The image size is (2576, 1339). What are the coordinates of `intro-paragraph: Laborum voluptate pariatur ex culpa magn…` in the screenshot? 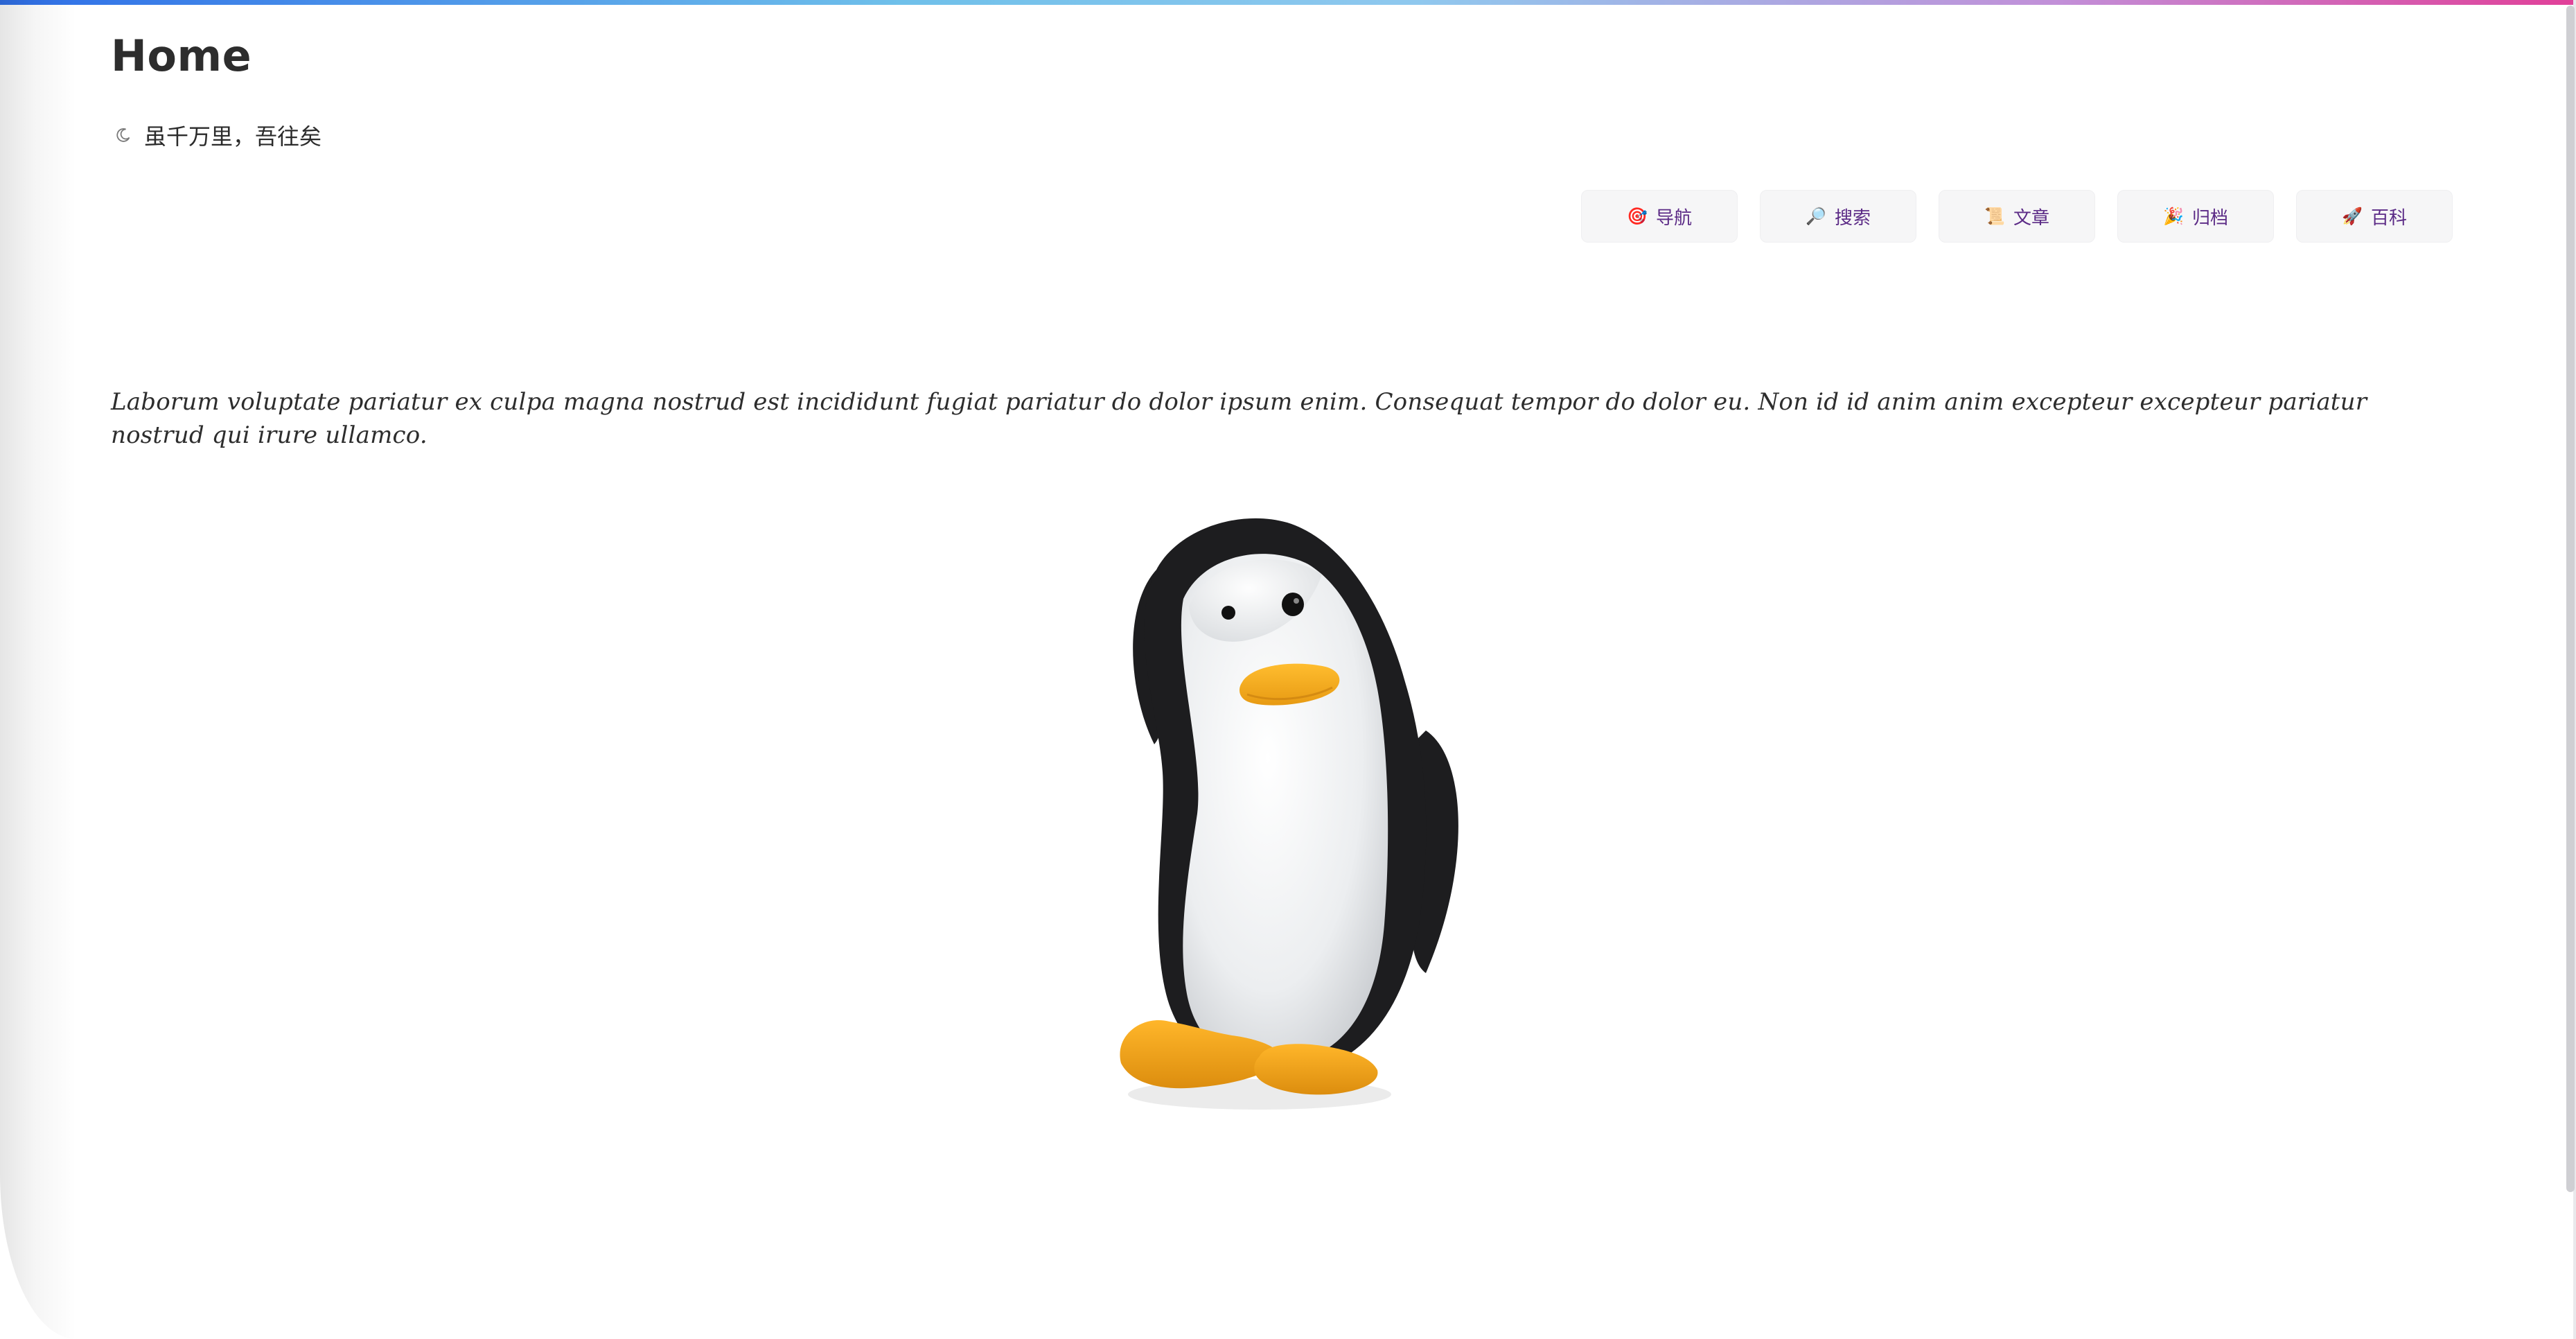 It's located at (1239, 418).